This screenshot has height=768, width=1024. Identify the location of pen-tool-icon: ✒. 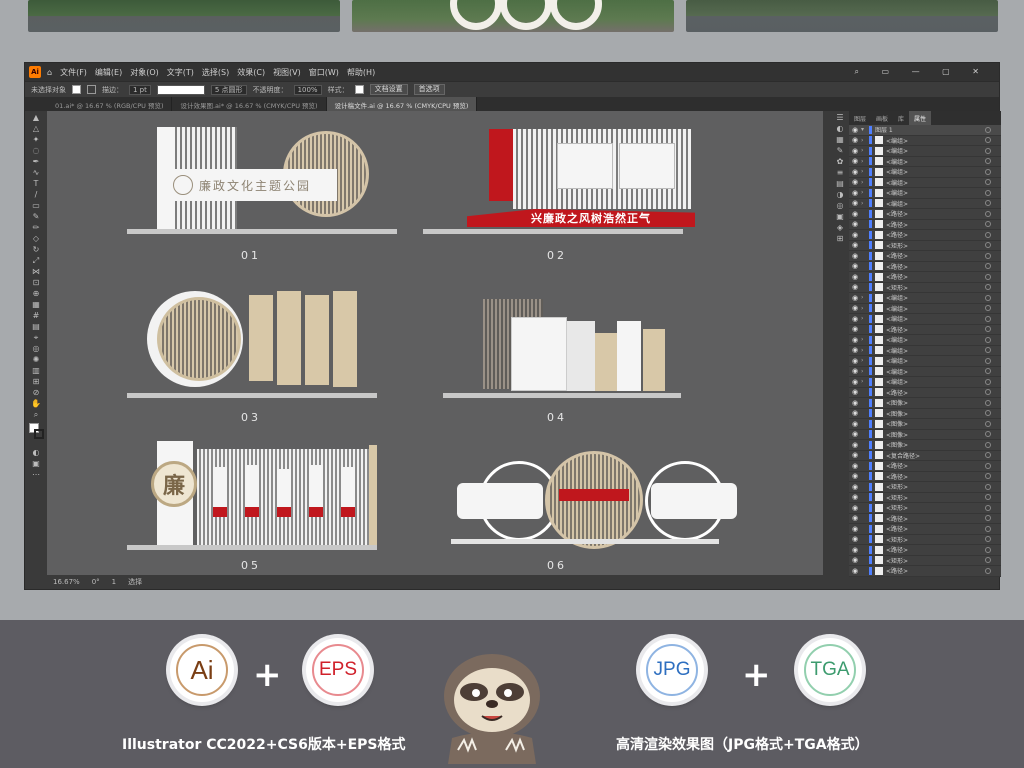
(36, 162).